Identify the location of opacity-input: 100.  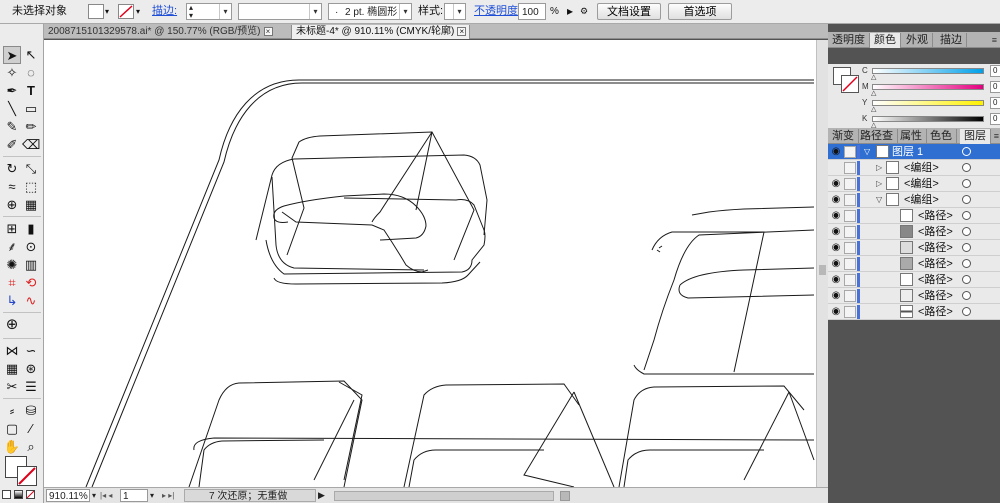
(532, 11).